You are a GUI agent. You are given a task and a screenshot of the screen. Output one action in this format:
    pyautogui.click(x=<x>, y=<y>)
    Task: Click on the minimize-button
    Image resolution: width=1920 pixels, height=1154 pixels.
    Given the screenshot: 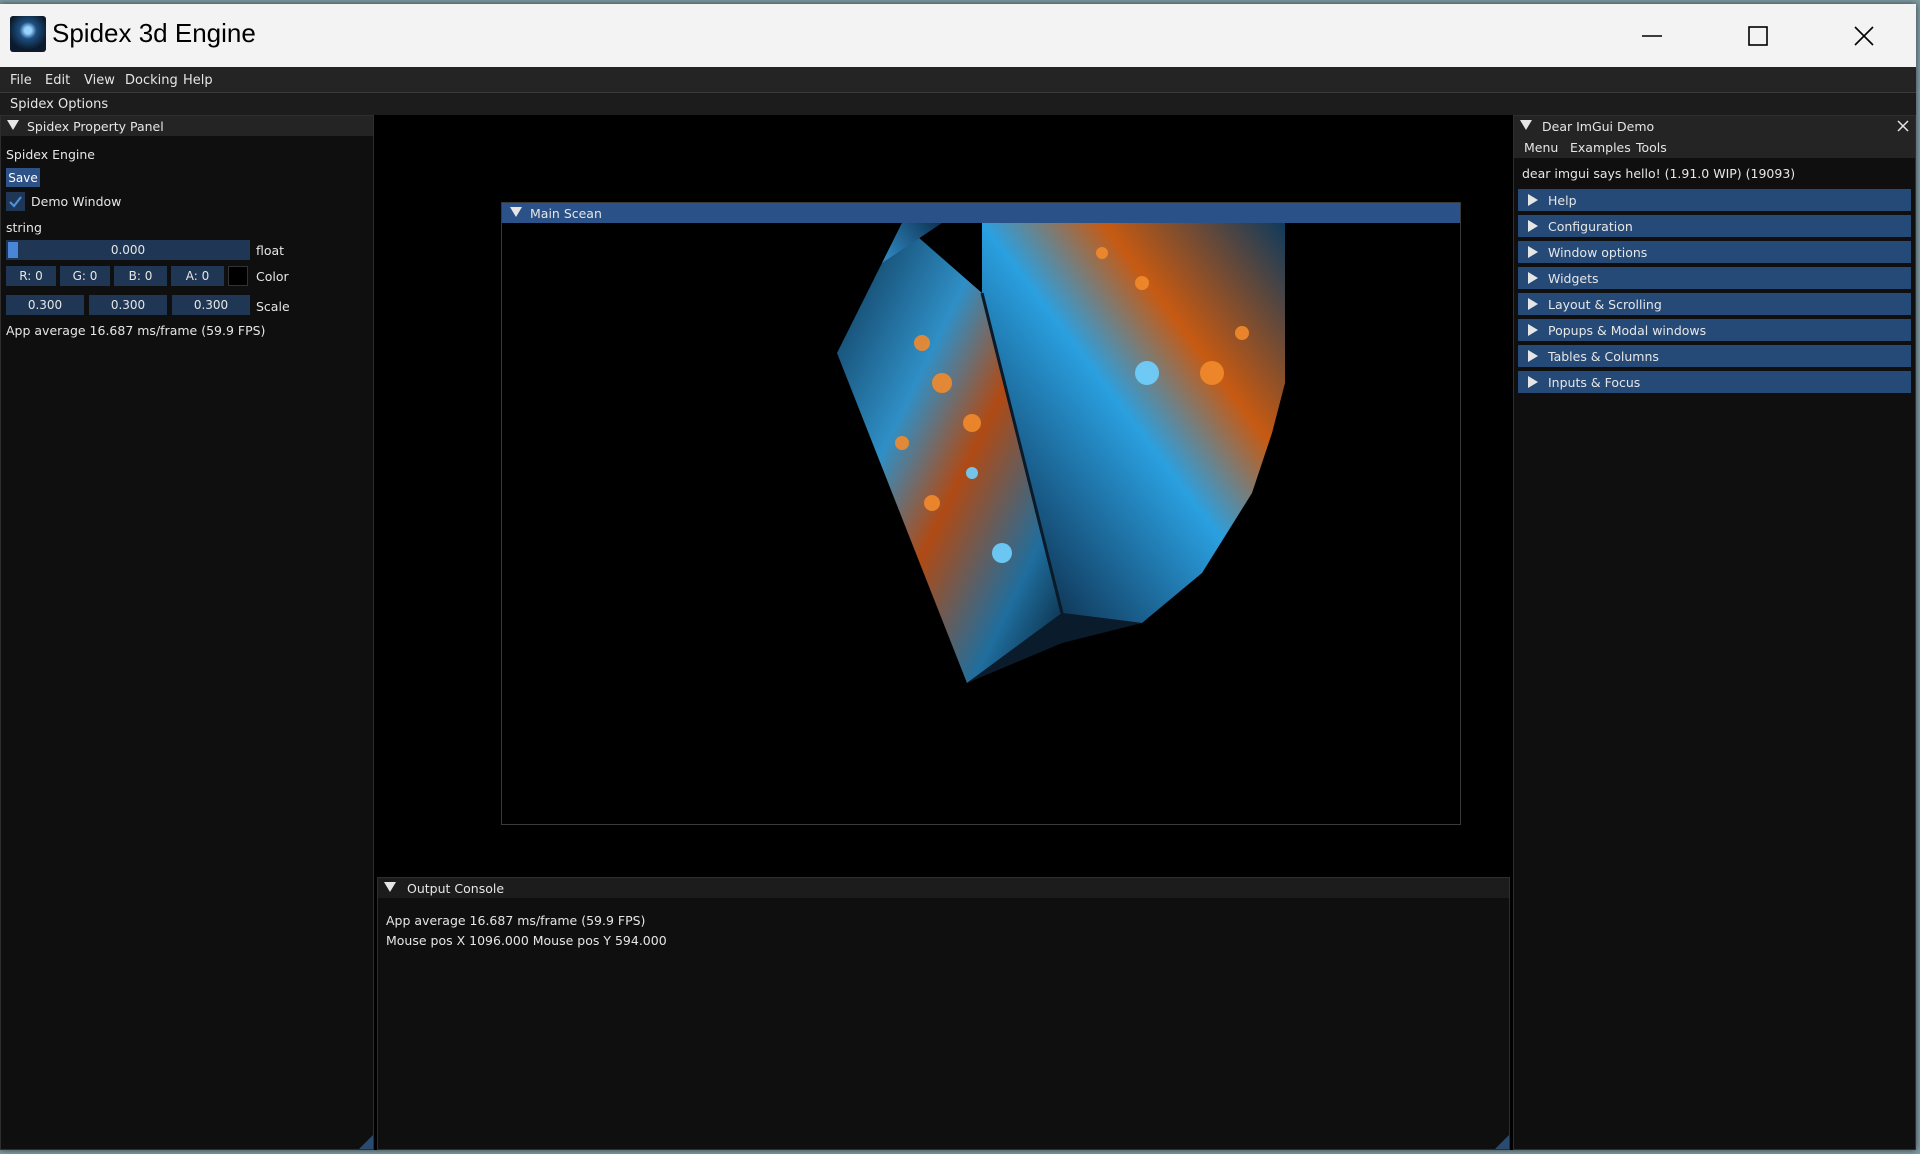 What is the action you would take?
    pyautogui.click(x=1652, y=35)
    